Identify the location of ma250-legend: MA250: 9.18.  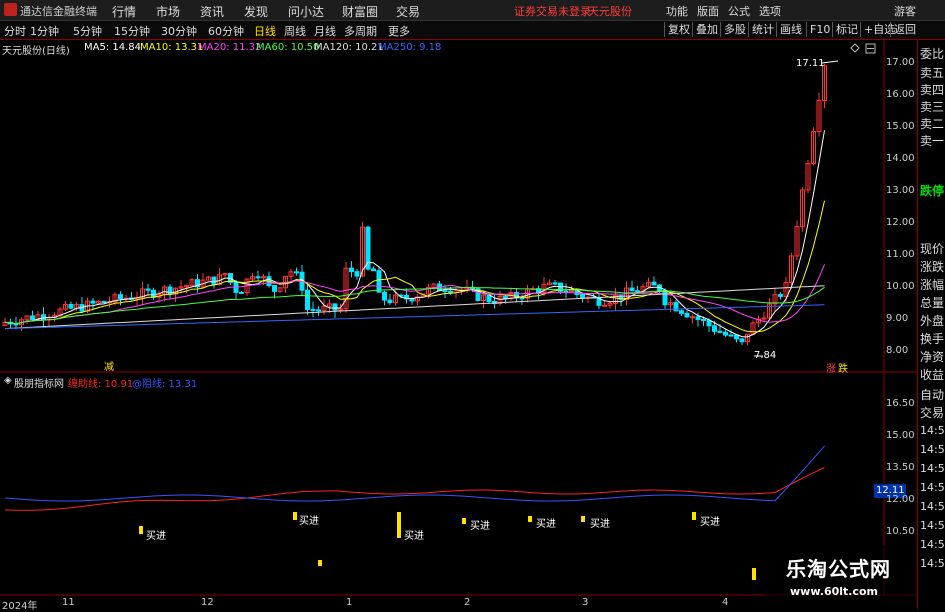
(410, 47).